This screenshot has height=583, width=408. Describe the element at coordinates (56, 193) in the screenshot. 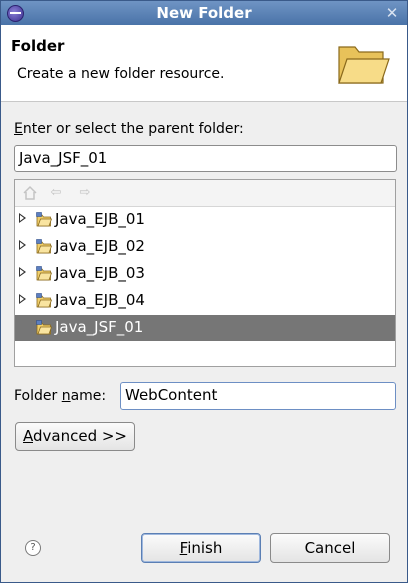

I see `back-arrow-icon: ⇦` at that location.